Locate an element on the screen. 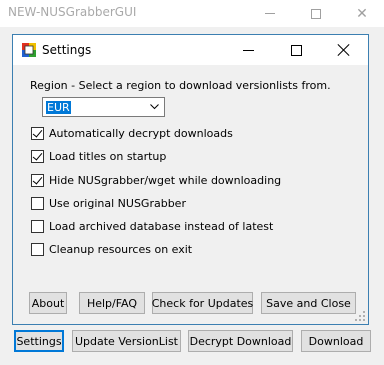  main-close-button: ✕ is located at coordinates (362, 13).